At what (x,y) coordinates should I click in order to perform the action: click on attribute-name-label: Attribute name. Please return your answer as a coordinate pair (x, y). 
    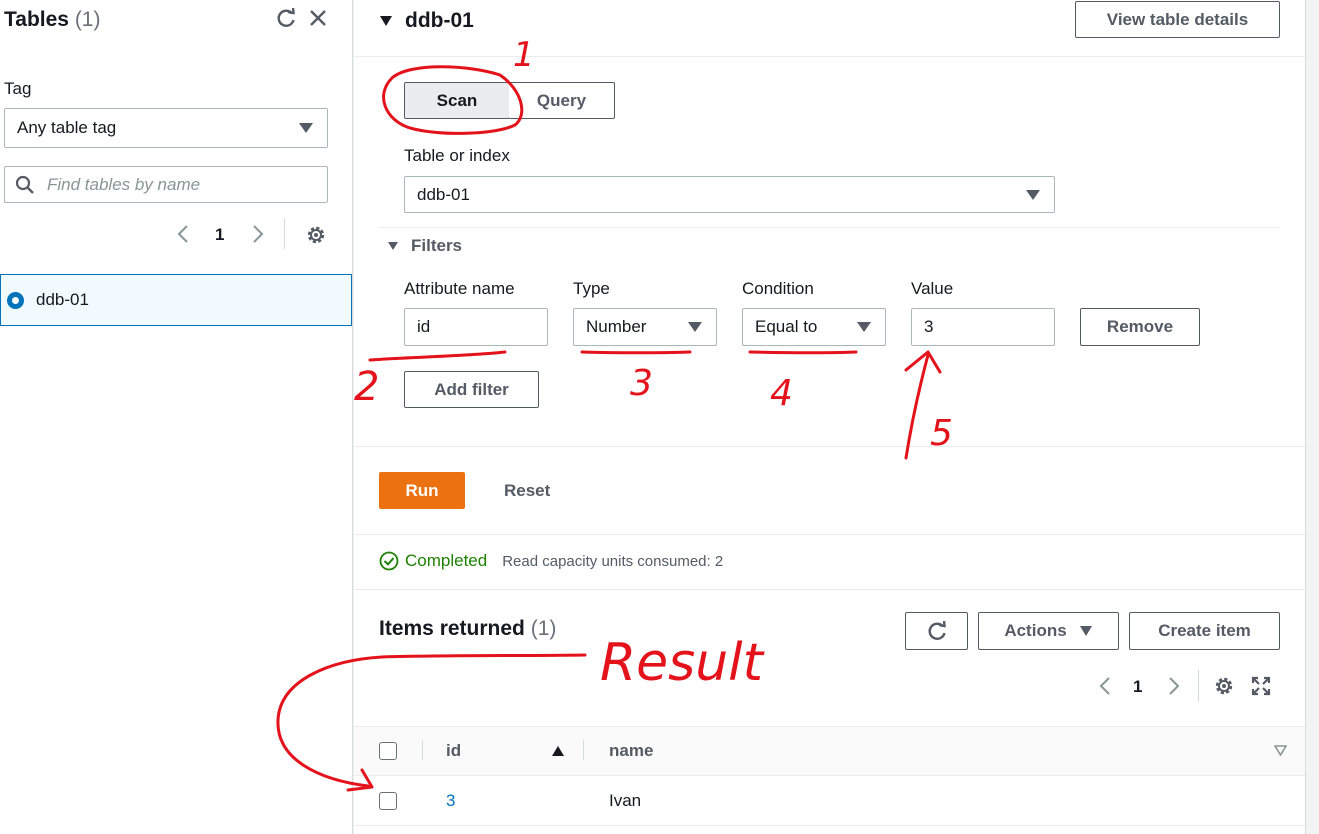
    Looking at the image, I should click on (459, 288).